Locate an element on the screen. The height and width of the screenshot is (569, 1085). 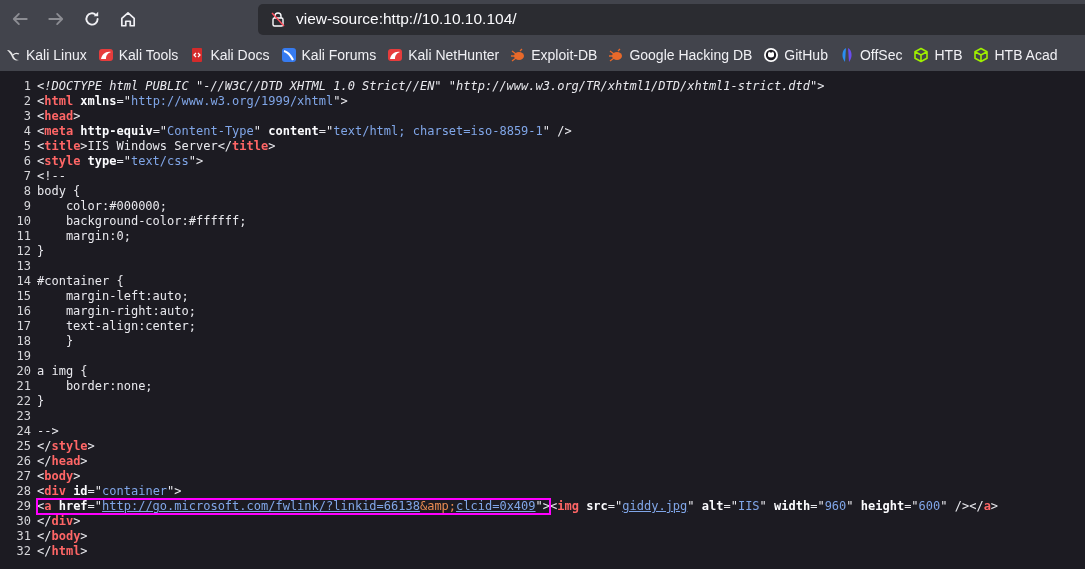
line-number: 25 is located at coordinates (23, 446).